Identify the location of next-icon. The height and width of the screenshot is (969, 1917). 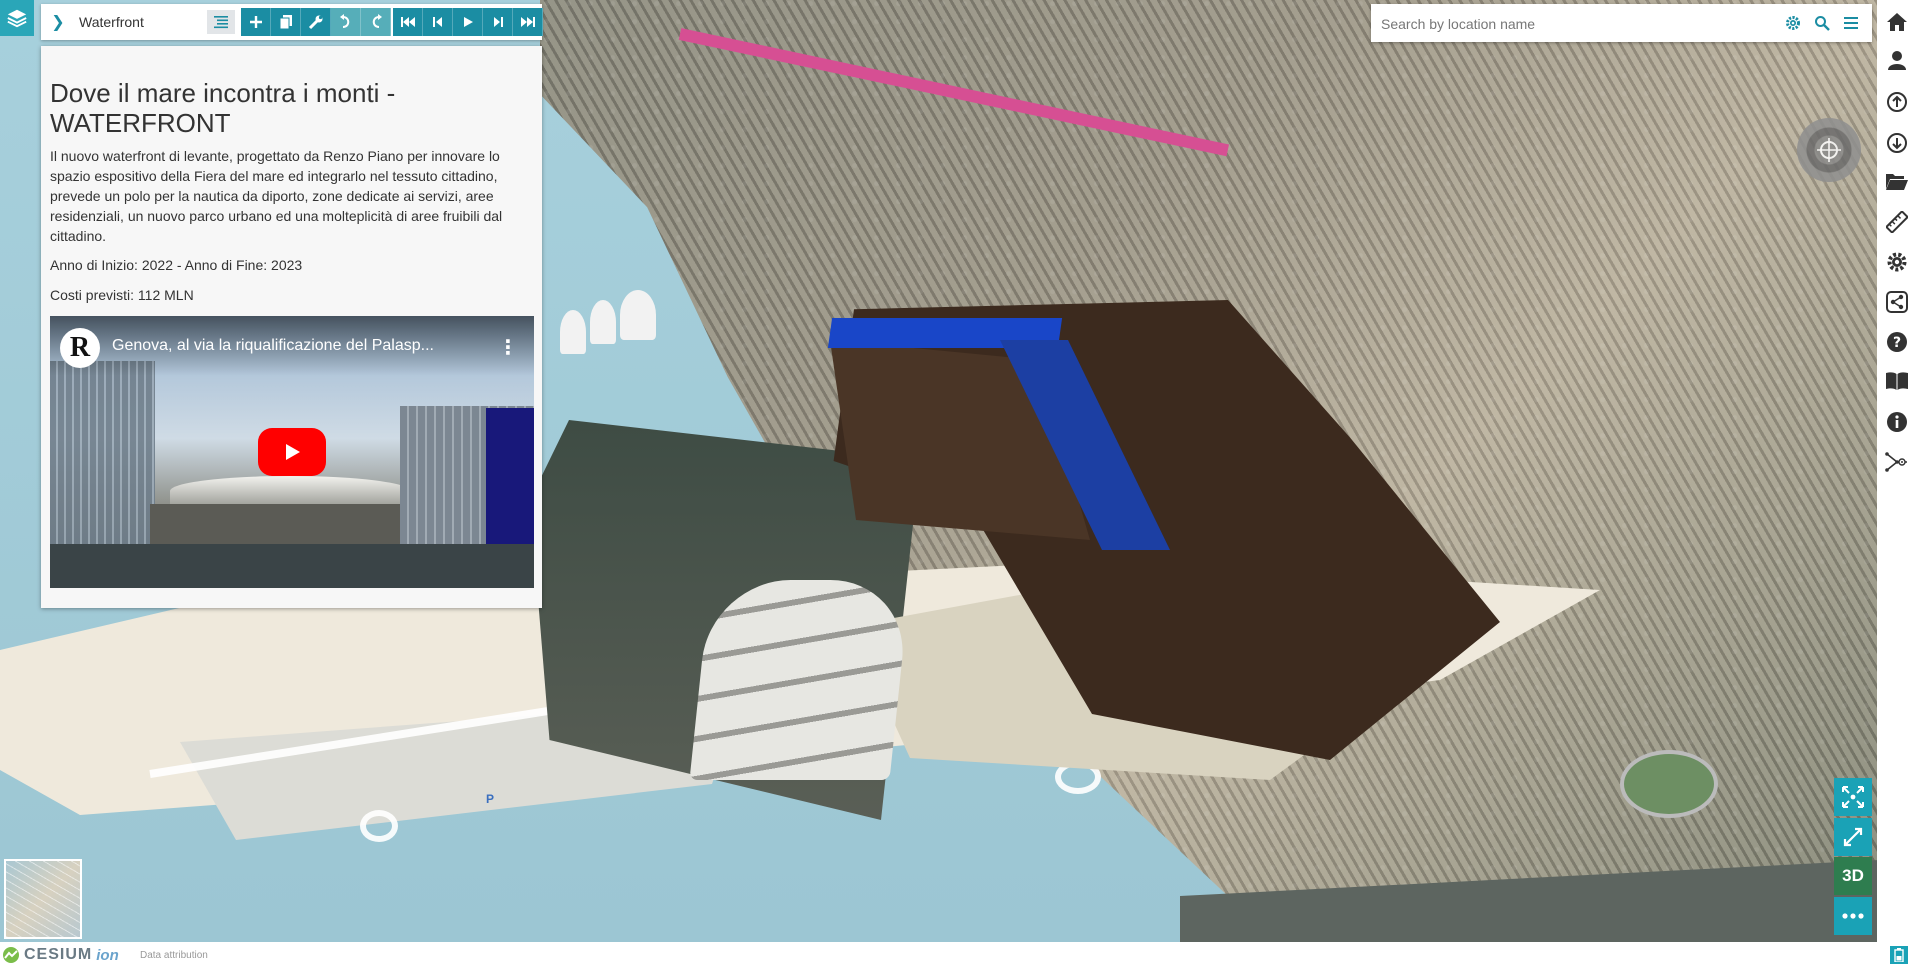
(498, 22).